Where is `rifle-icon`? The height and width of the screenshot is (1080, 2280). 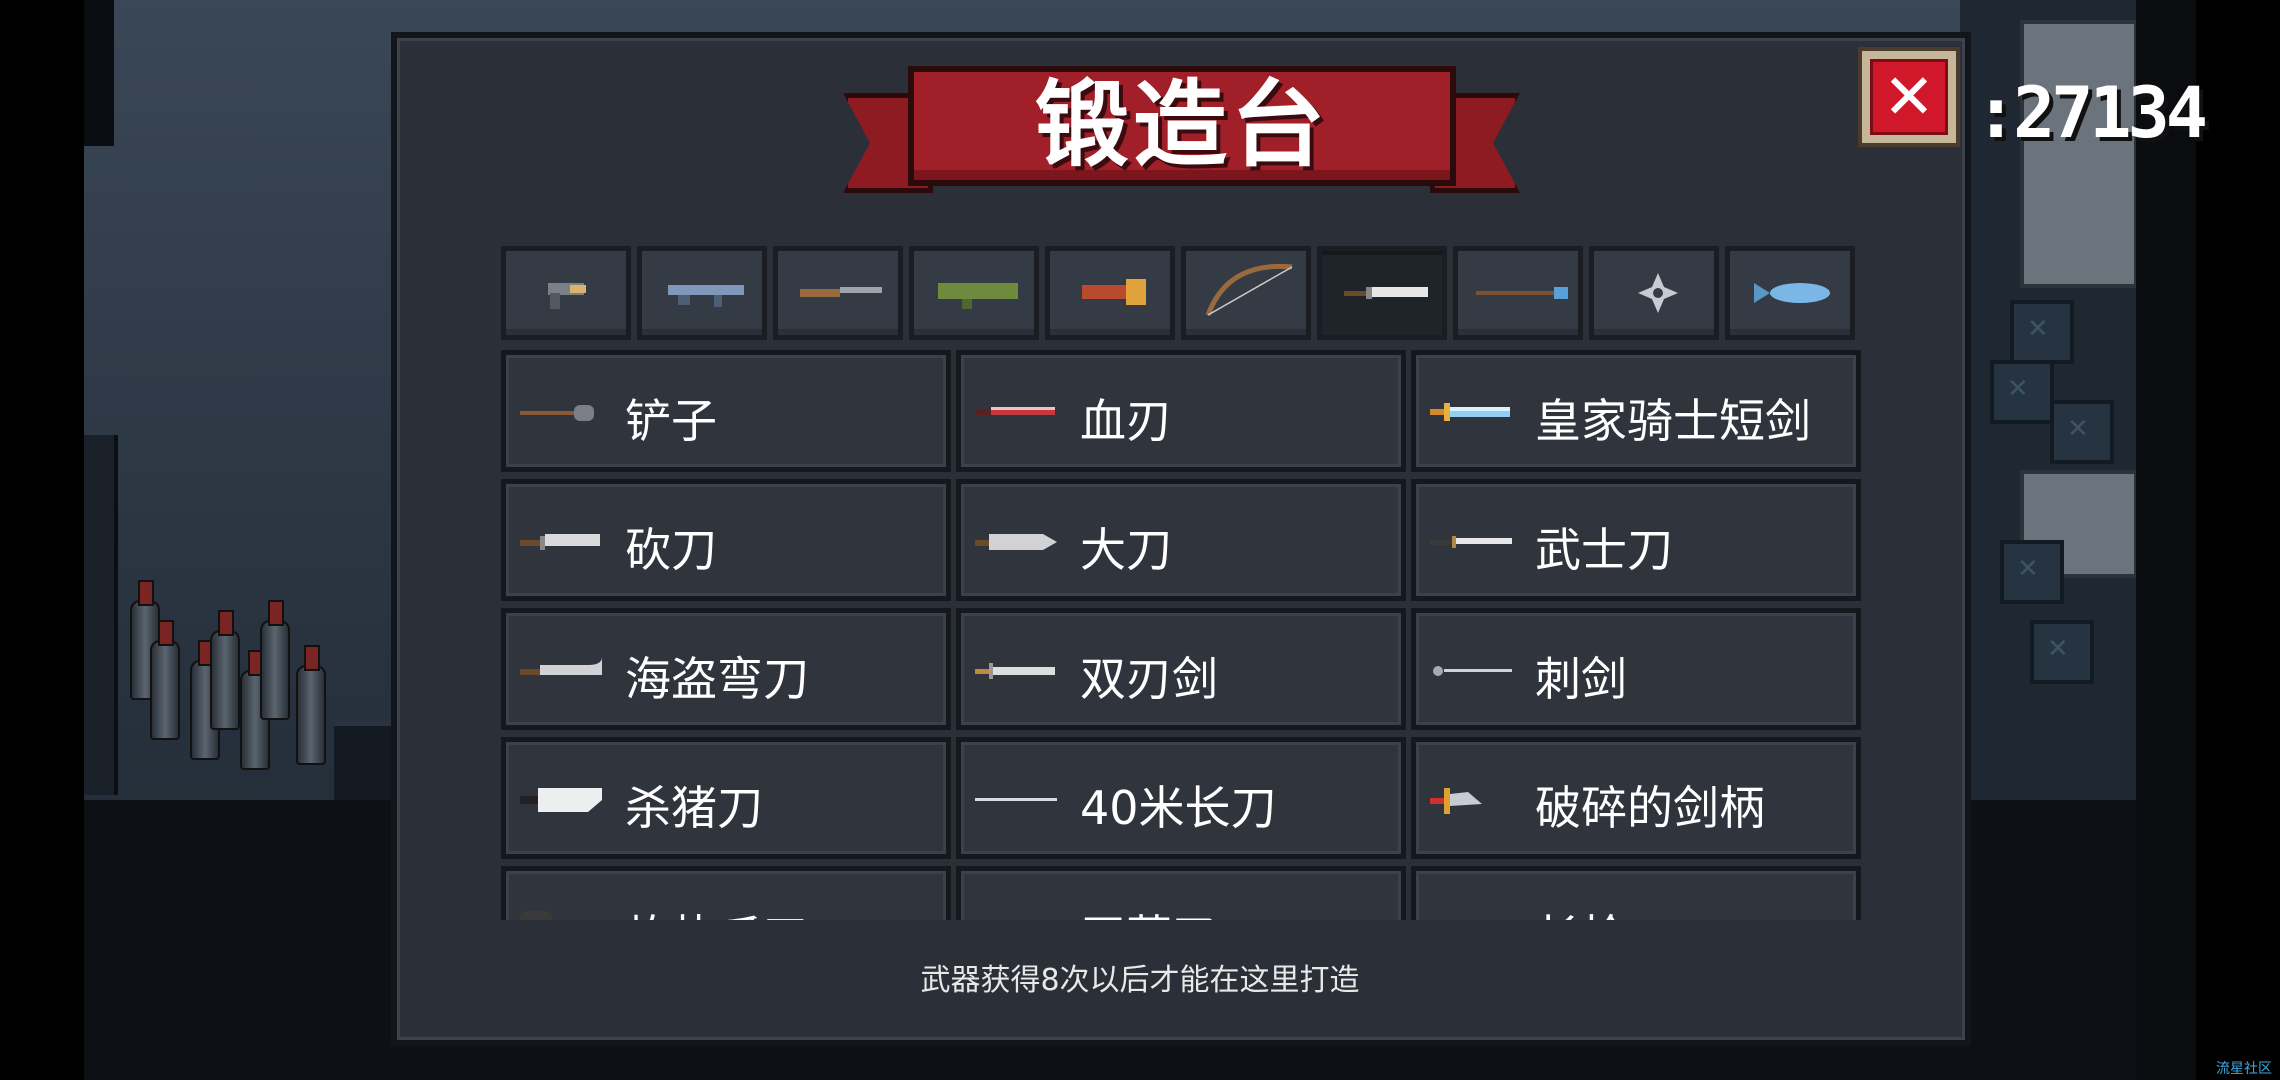 rifle-icon is located at coordinates (706, 296).